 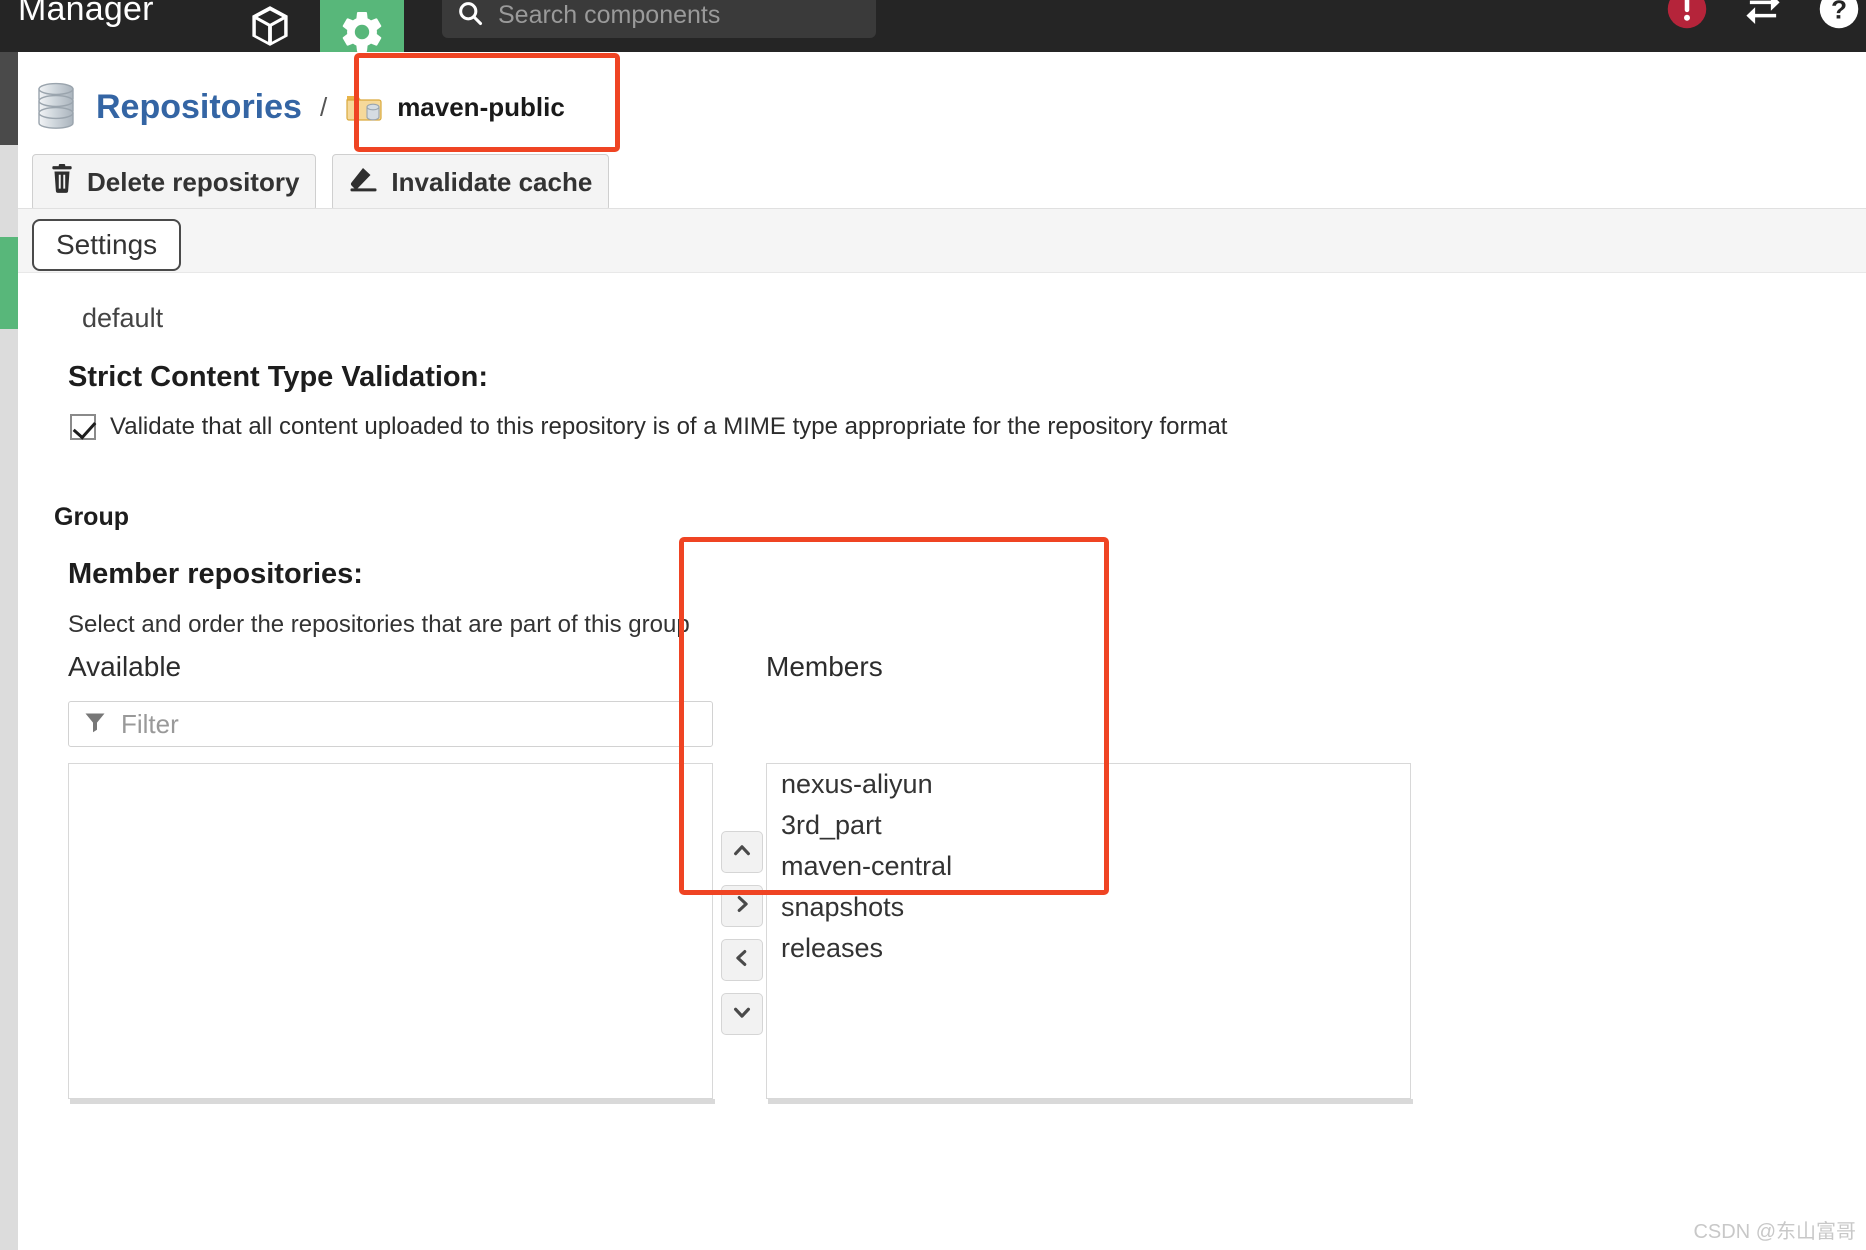 I want to click on search-input: Search components, so click(x=609, y=15).